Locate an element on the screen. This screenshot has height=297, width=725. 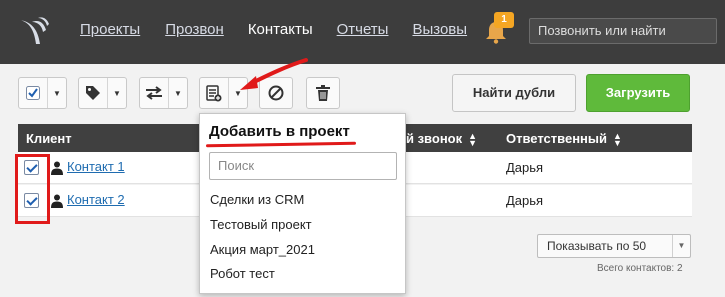
nav-calls: Вызовы is located at coordinates (439, 29).